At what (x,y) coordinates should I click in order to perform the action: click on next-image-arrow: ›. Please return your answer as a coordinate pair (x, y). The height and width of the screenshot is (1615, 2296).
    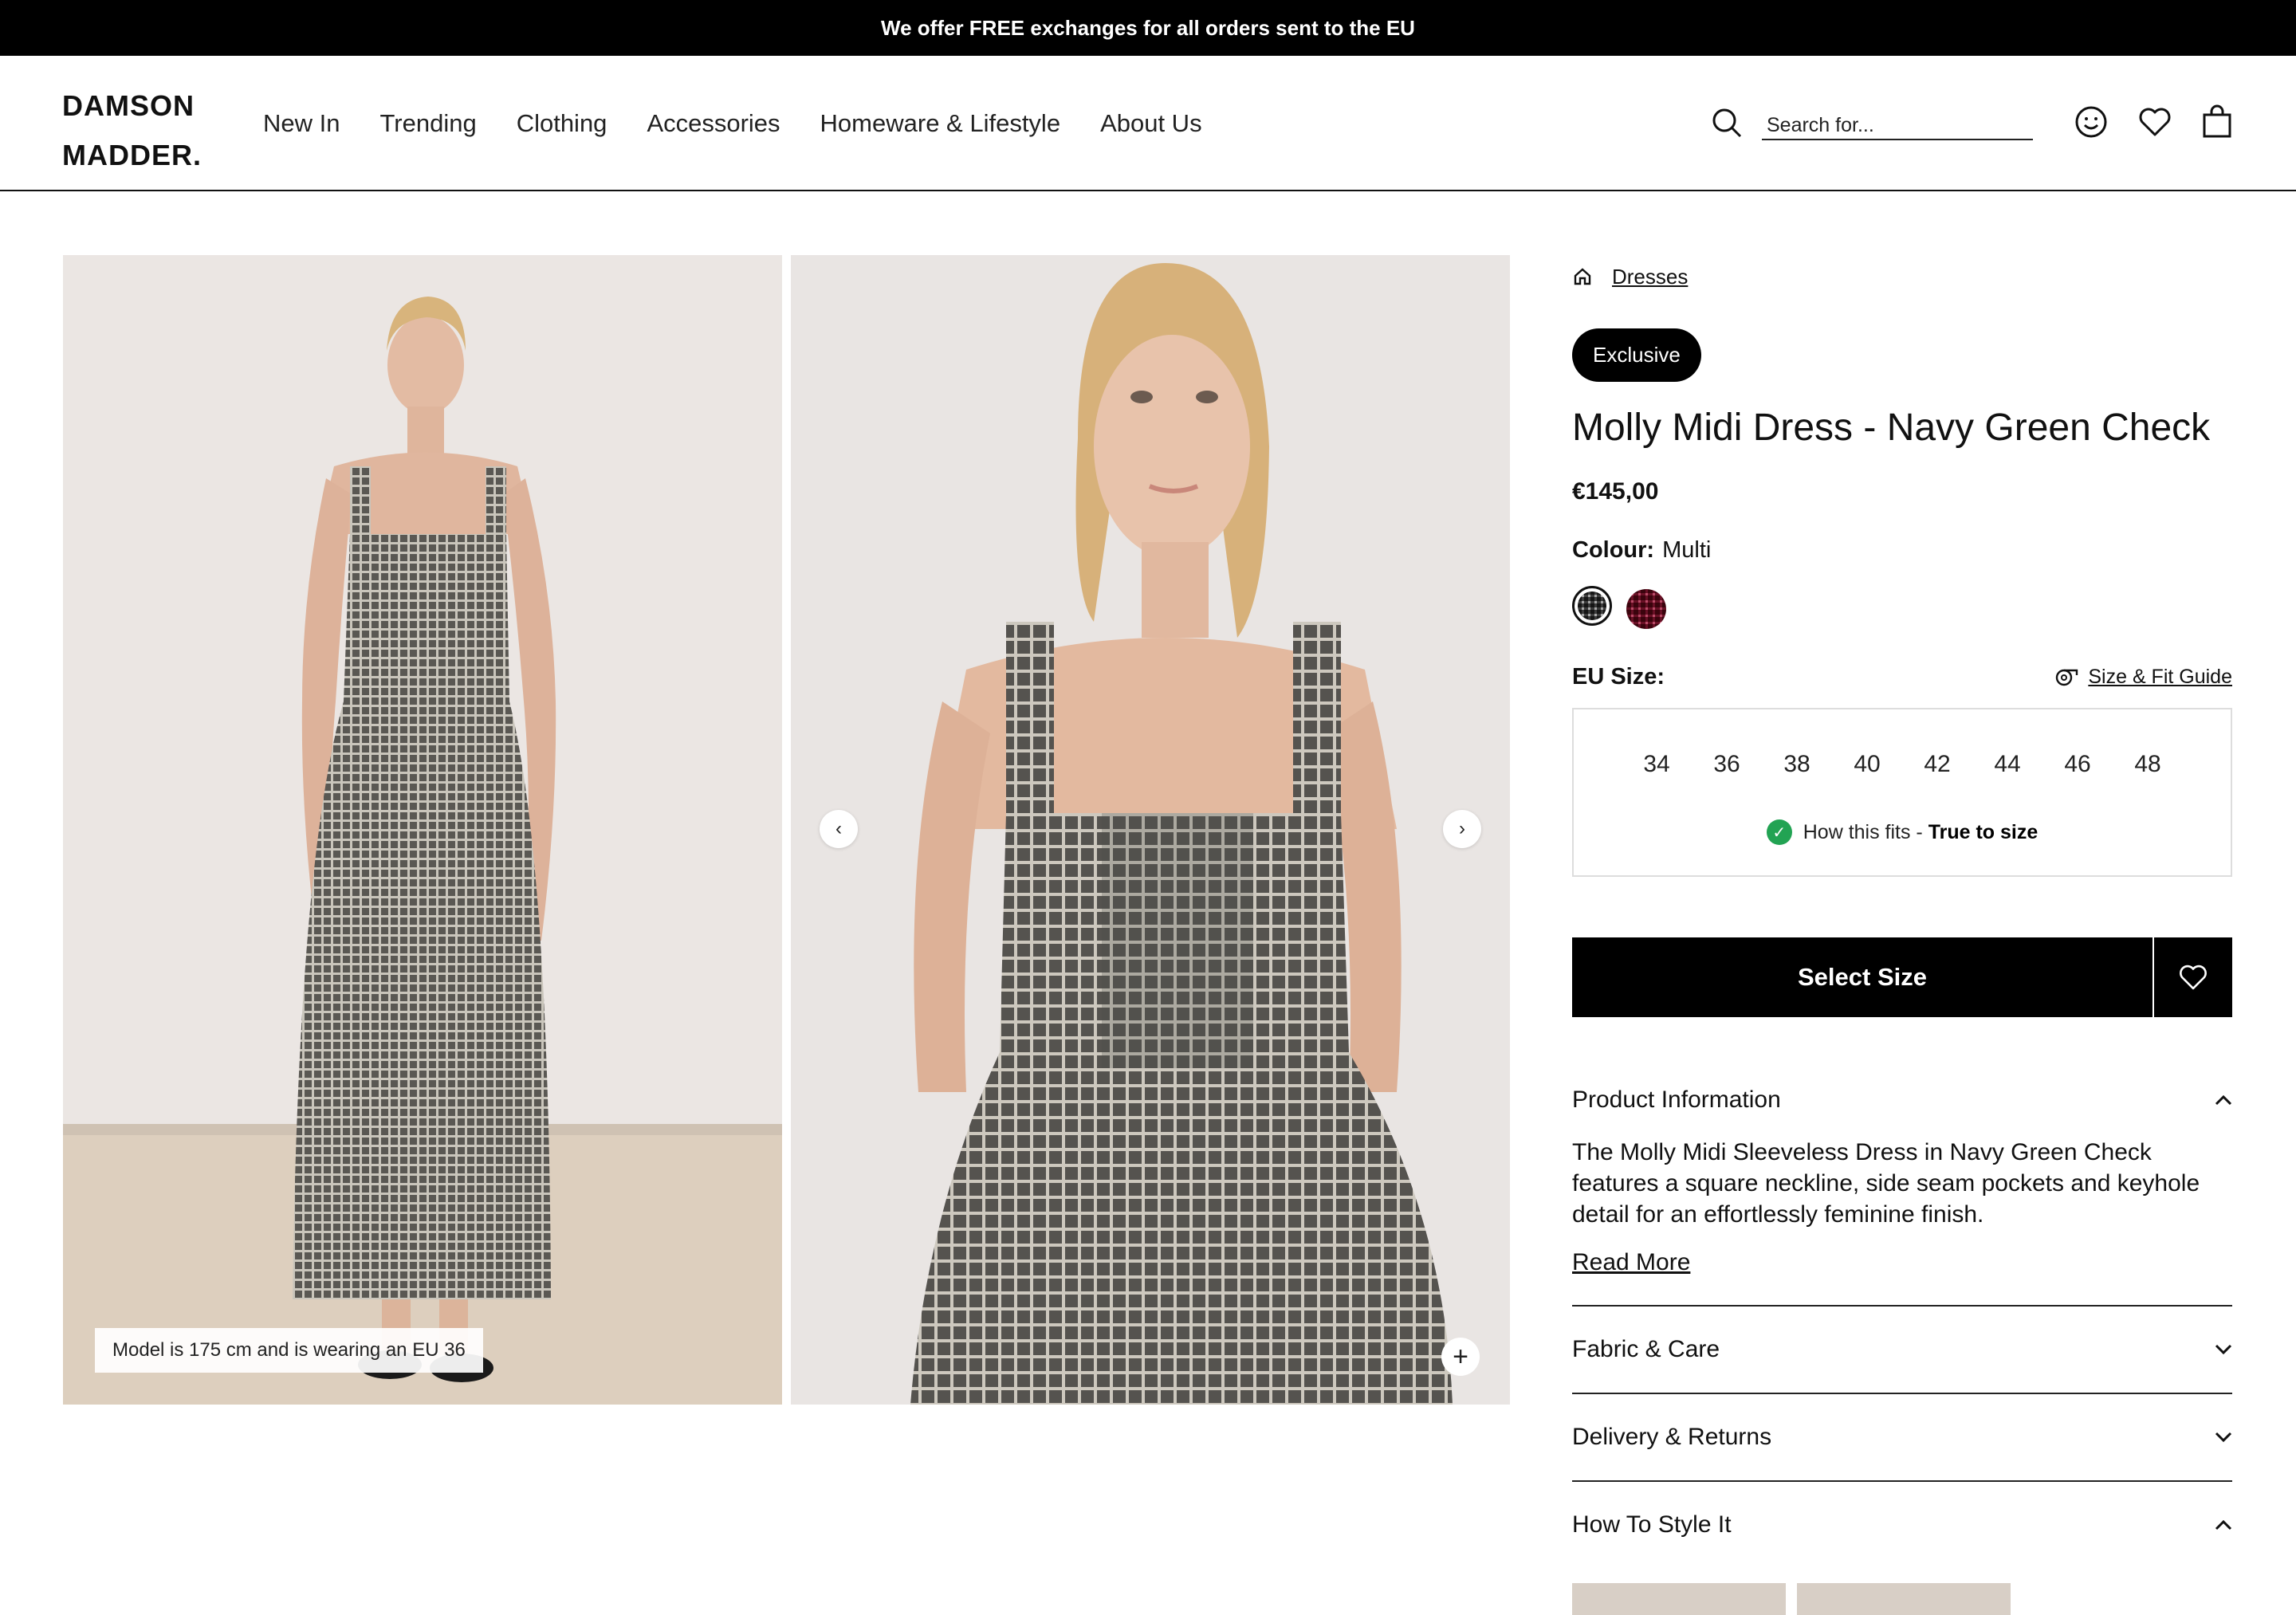
    Looking at the image, I should click on (1462, 829).